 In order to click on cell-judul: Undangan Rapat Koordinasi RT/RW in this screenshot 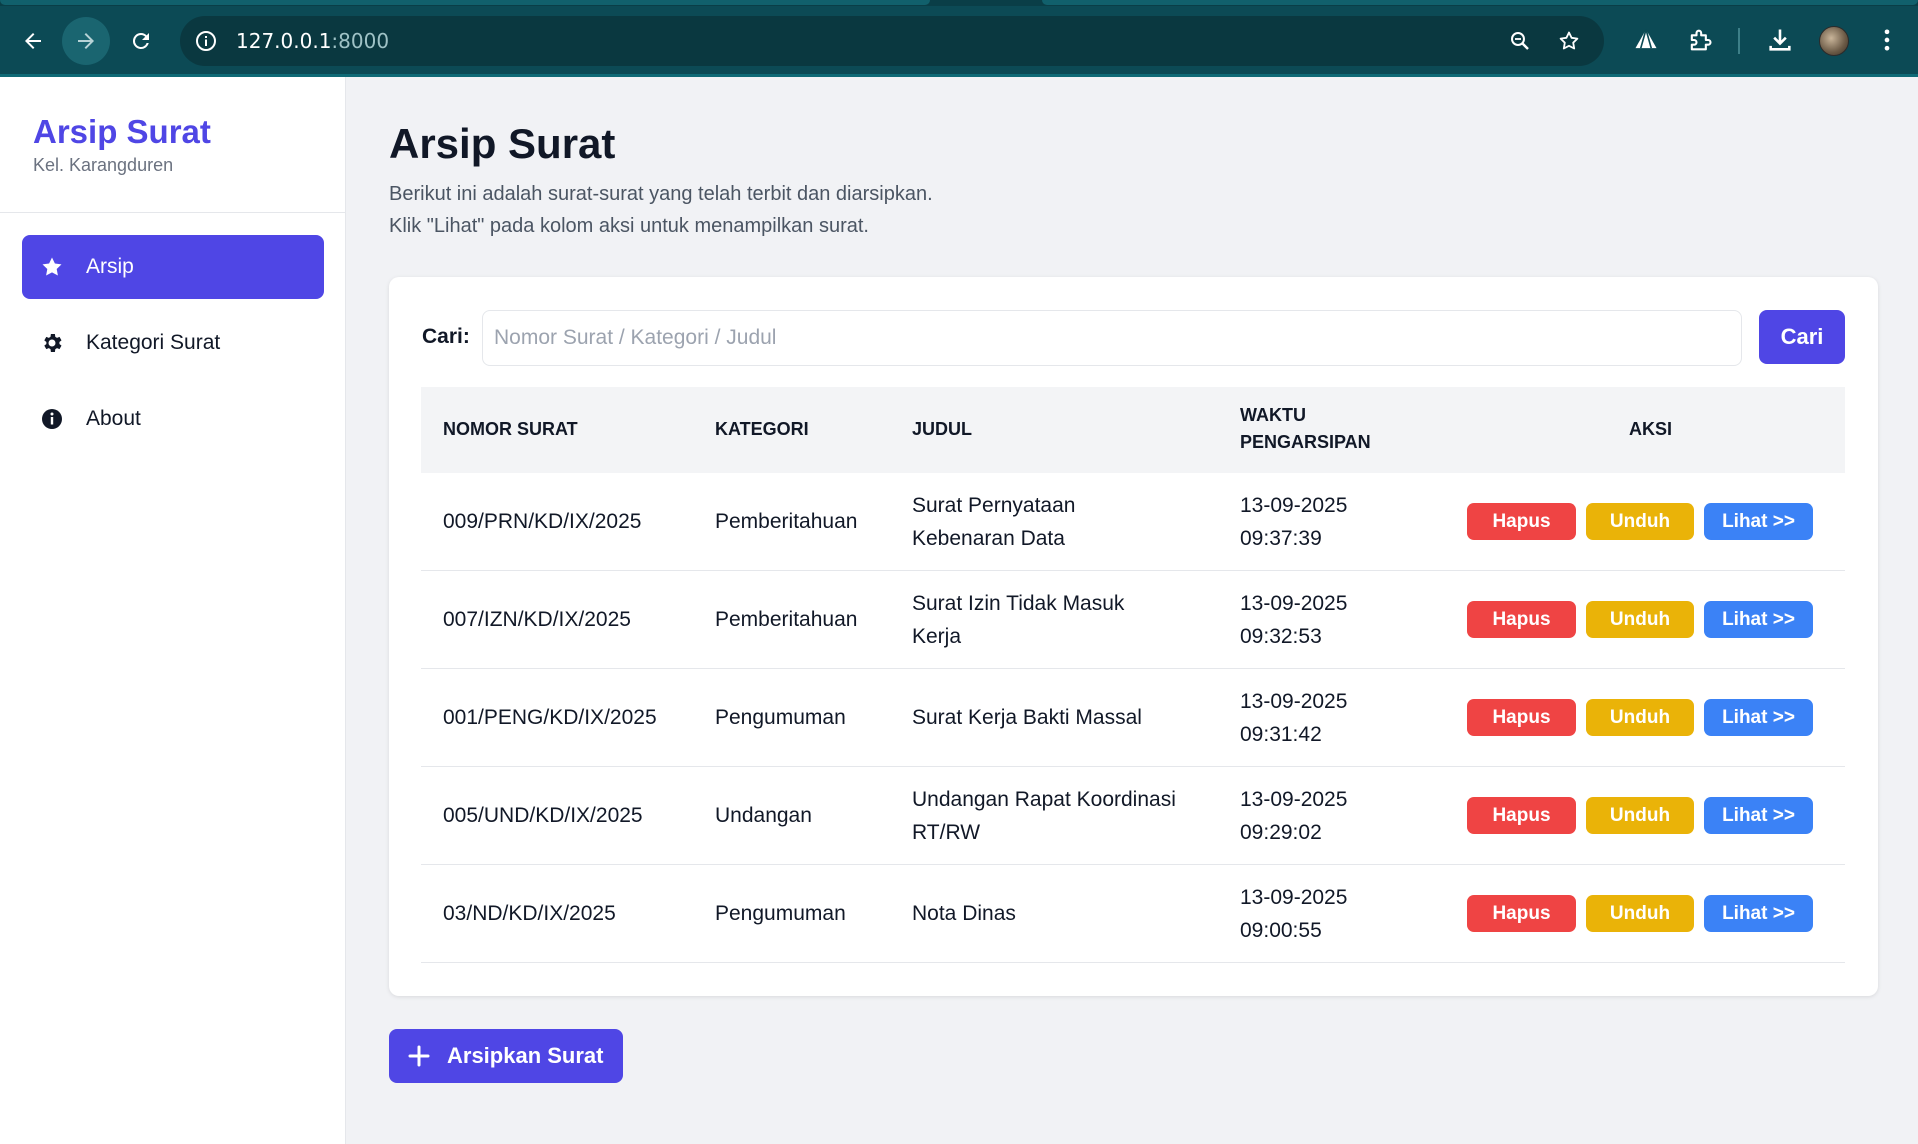, I will do `click(1044, 816)`.